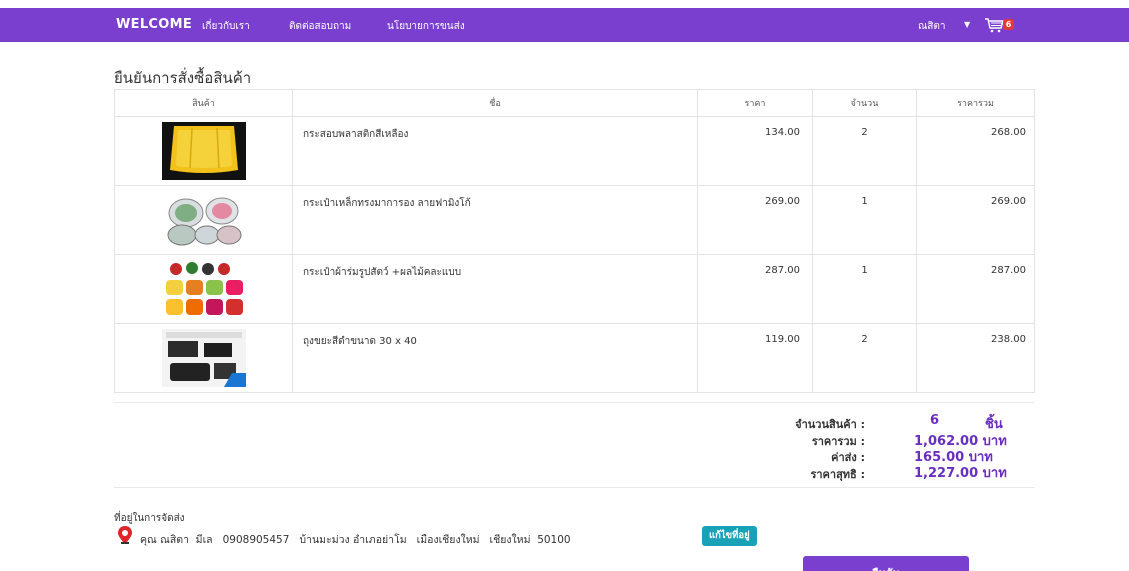 The height and width of the screenshot is (571, 1129). What do you see at coordinates (886, 563) in the screenshot?
I see `confirm-order-button: ยืนยัน` at bounding box center [886, 563].